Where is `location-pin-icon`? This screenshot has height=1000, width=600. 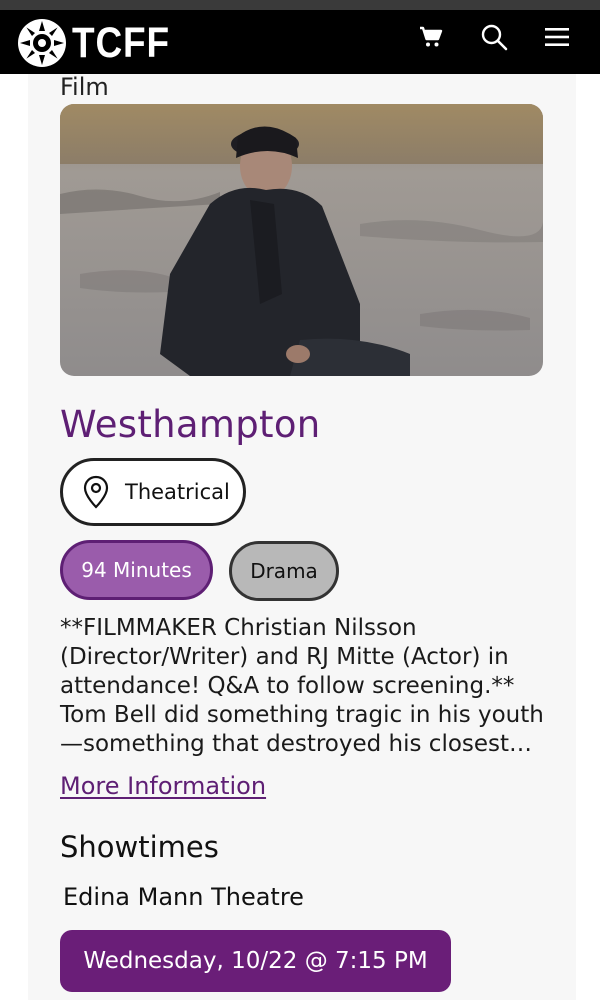 location-pin-icon is located at coordinates (96, 492).